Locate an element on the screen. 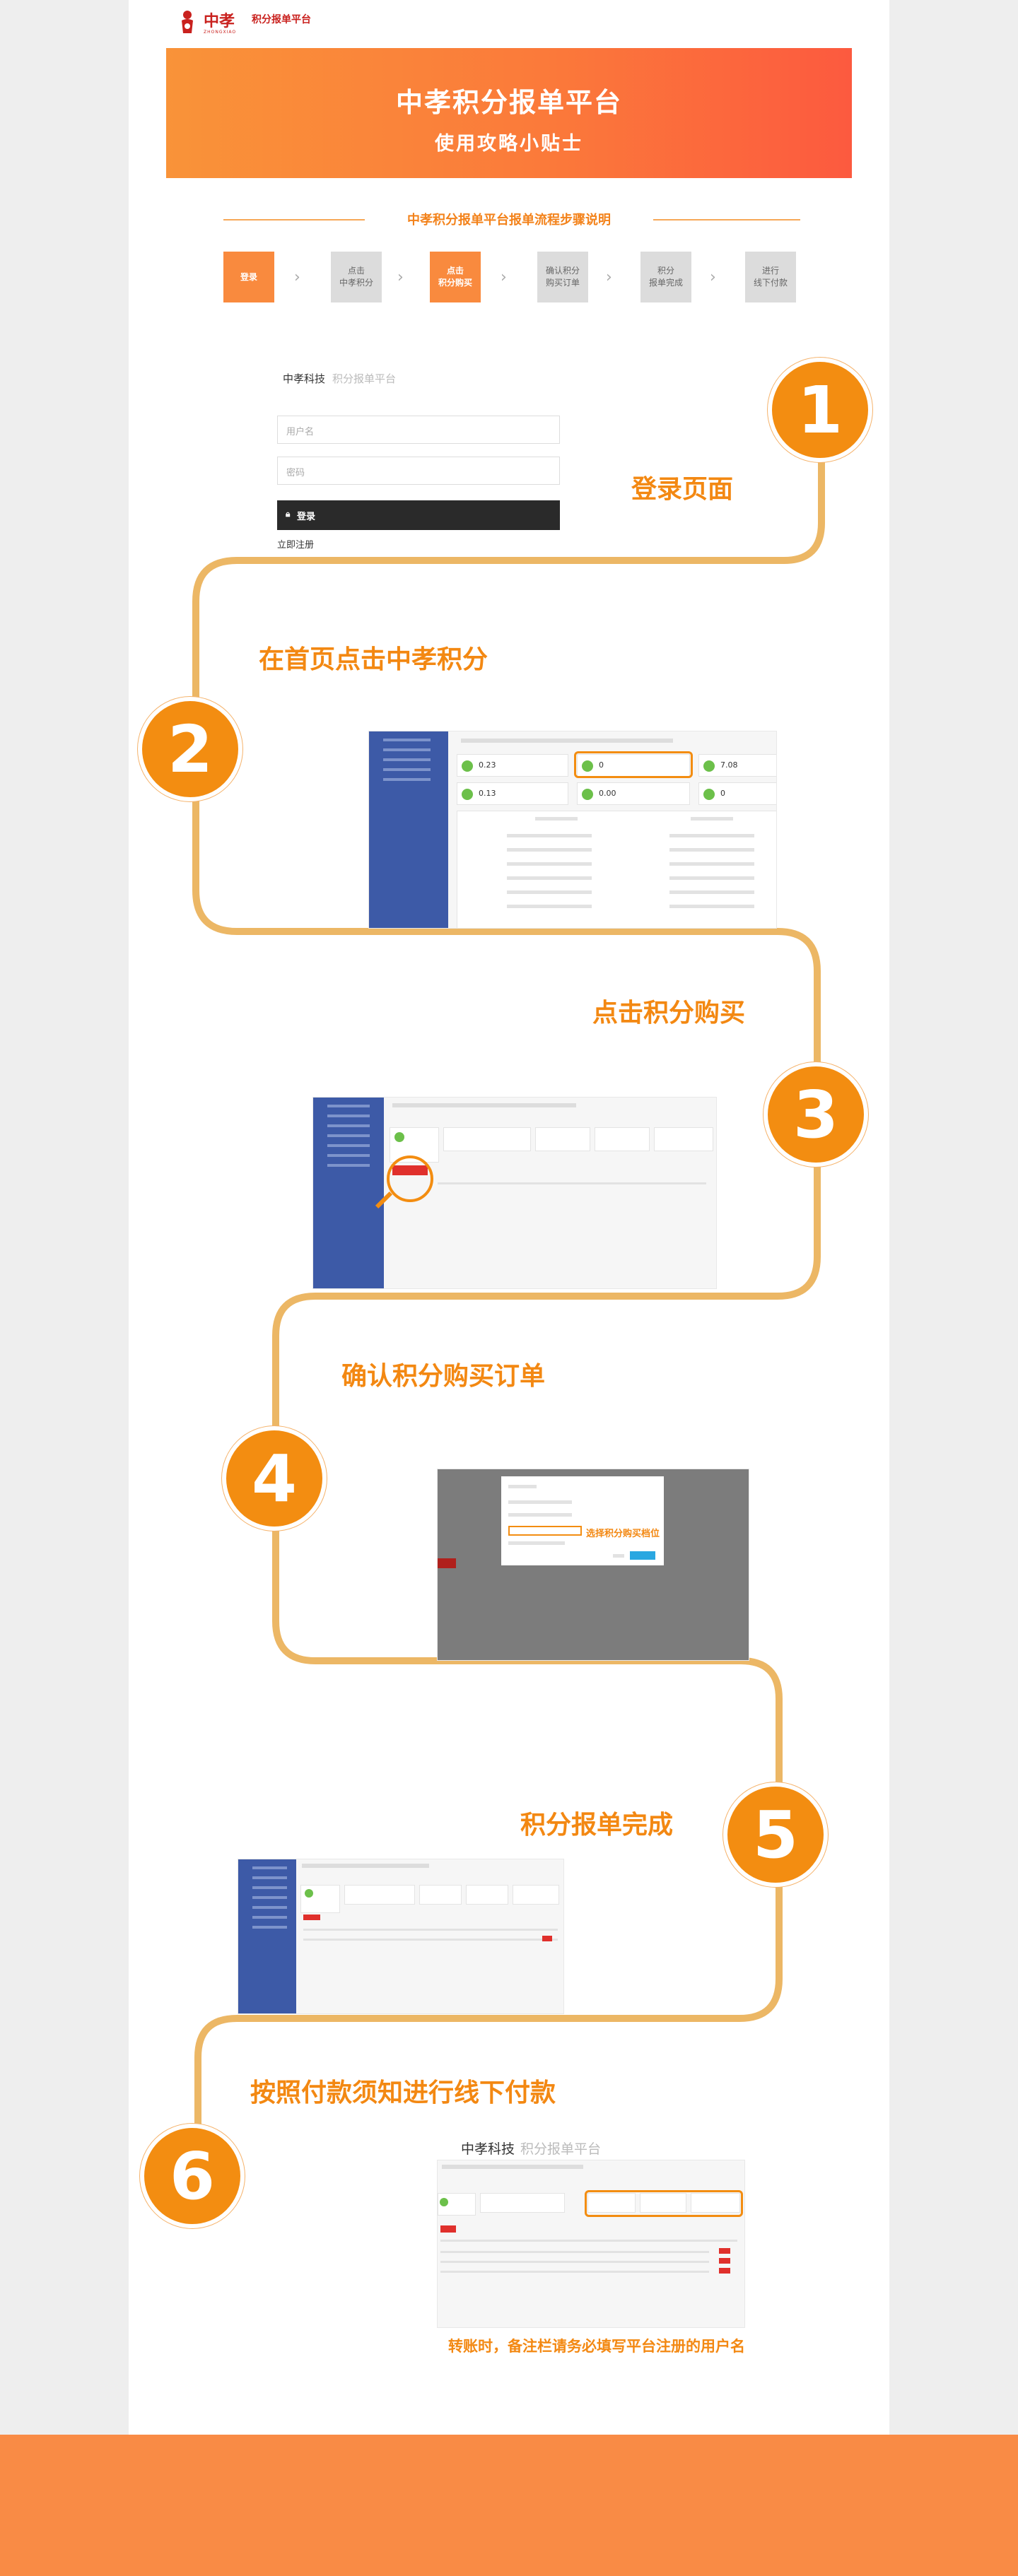  stat-card: 0.00 is located at coordinates (634, 793).